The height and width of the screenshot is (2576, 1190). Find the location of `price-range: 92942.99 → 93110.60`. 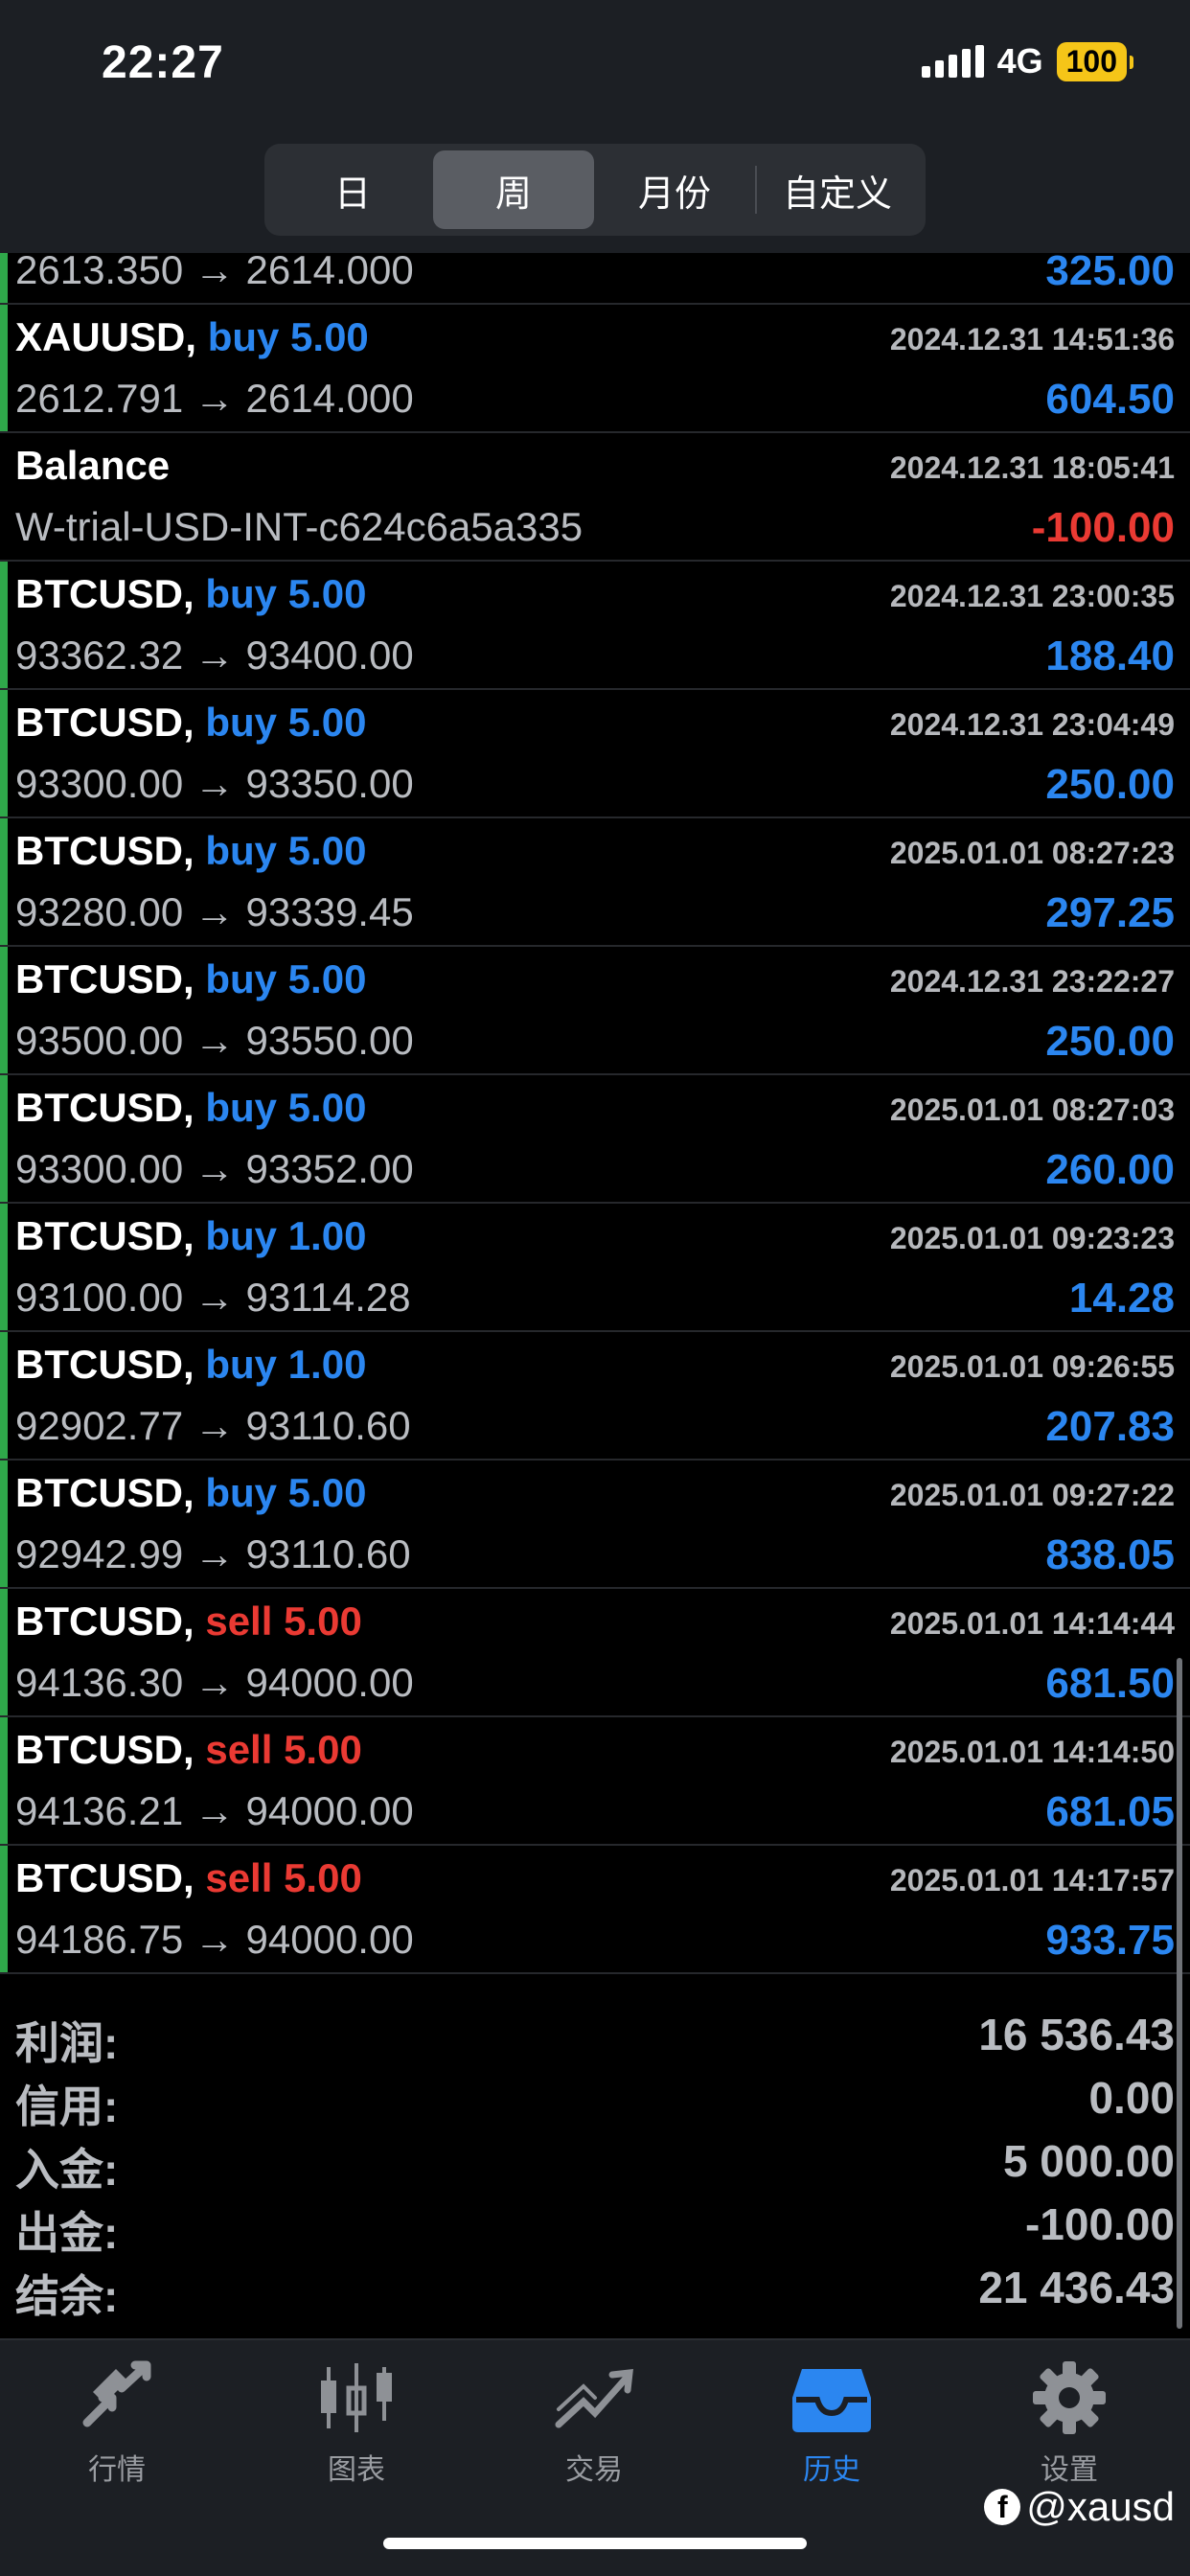

price-range: 92942.99 → 93110.60 is located at coordinates (213, 1553).